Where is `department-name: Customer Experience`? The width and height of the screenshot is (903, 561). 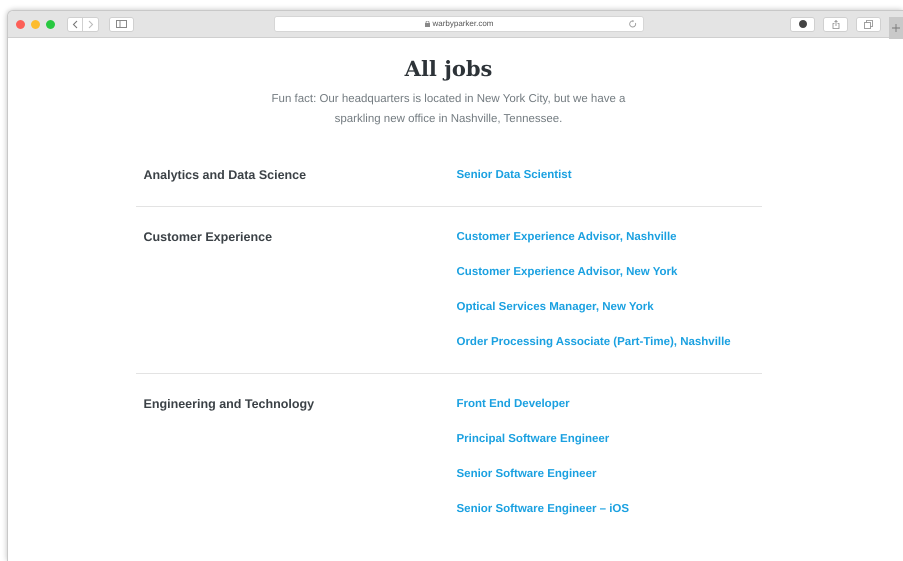 department-name: Customer Experience is located at coordinates (208, 237).